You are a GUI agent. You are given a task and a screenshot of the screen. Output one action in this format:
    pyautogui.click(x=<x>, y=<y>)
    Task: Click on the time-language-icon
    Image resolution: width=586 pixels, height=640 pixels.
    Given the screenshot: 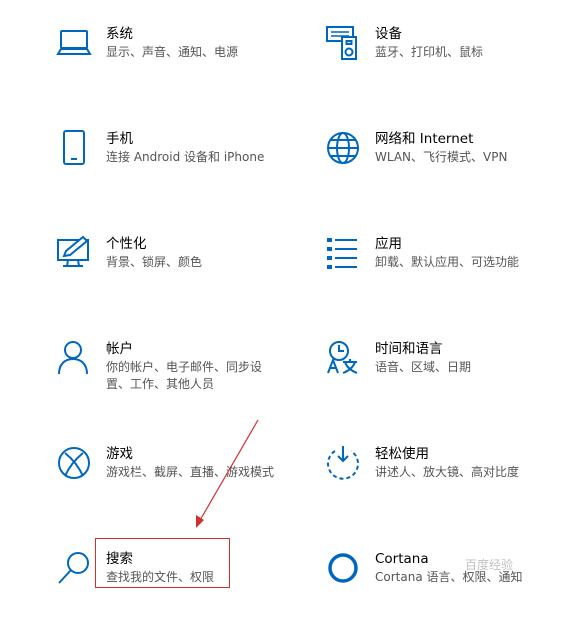 What is the action you would take?
    pyautogui.click(x=343, y=358)
    